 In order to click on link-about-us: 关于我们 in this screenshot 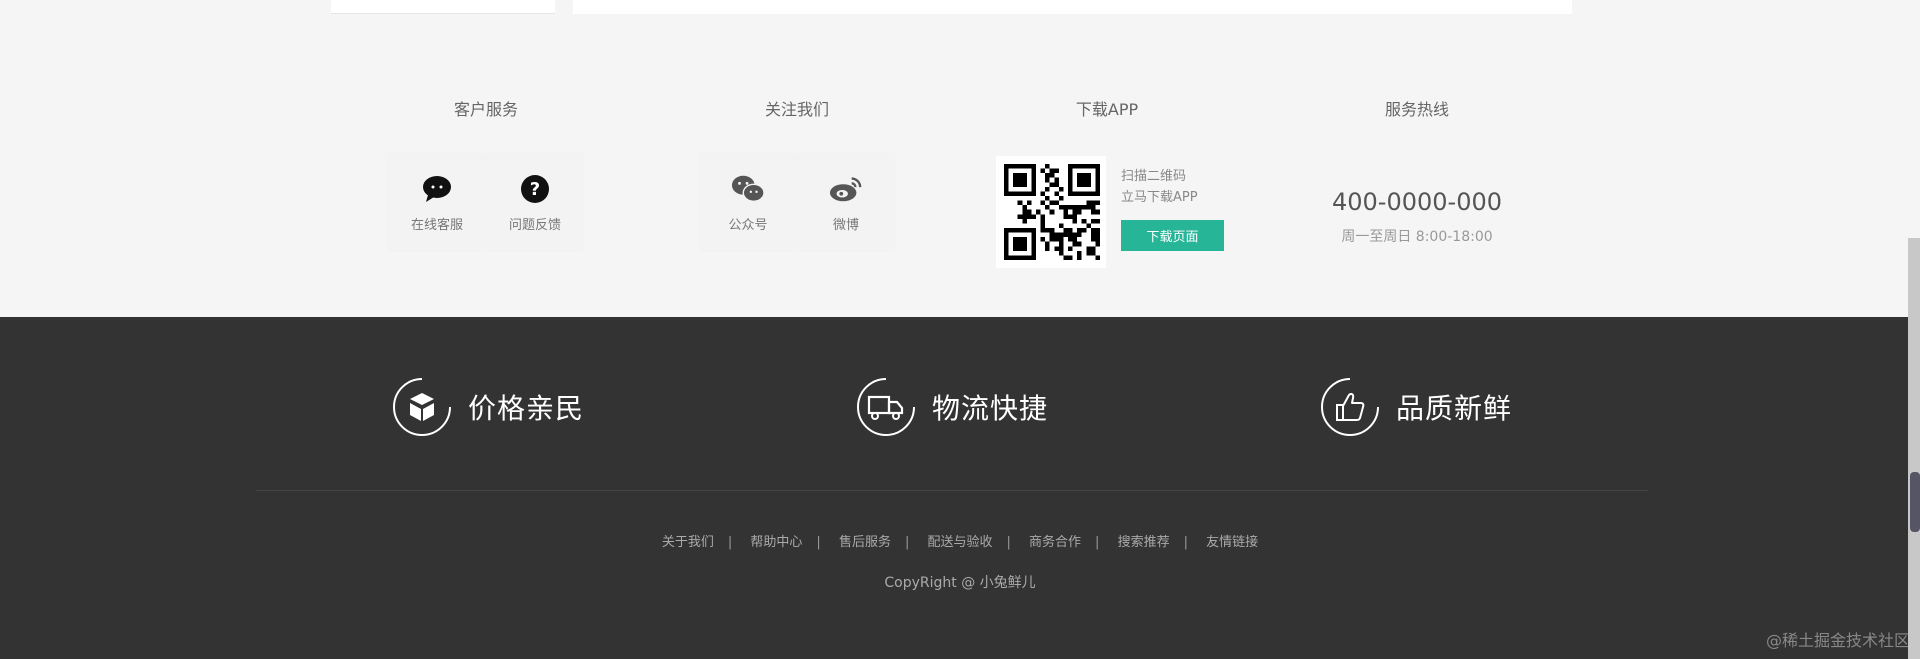, I will do `click(688, 542)`.